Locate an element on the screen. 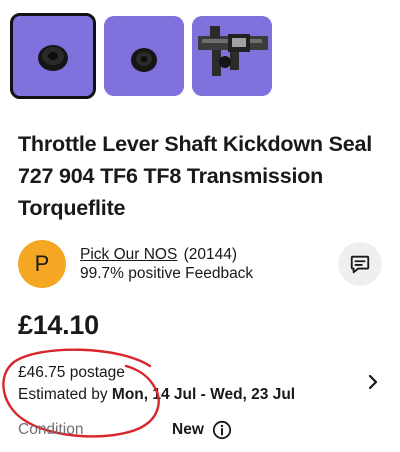 Image resolution: width=400 pixels, height=452 pixels. delivery-estimate: Estimated by Mon, 14 Jul - Wed, 23 Jul is located at coordinates (156, 395).